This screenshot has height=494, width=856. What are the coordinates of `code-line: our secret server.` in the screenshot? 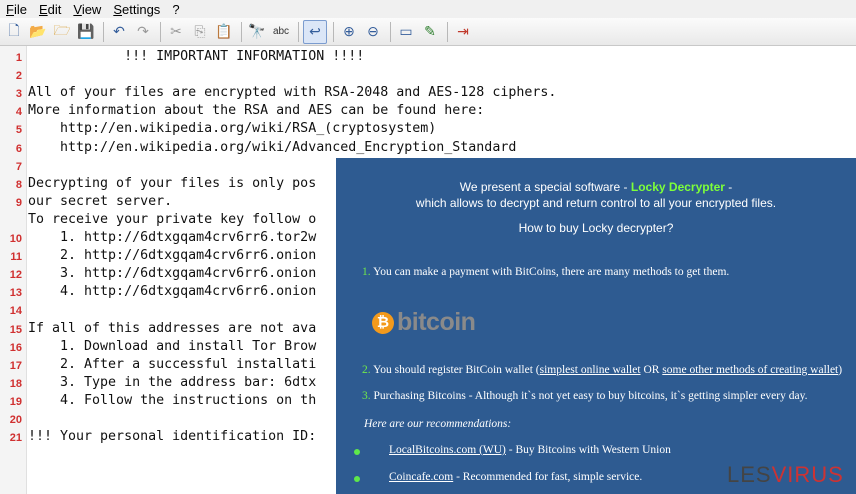 It's located at (100, 201).